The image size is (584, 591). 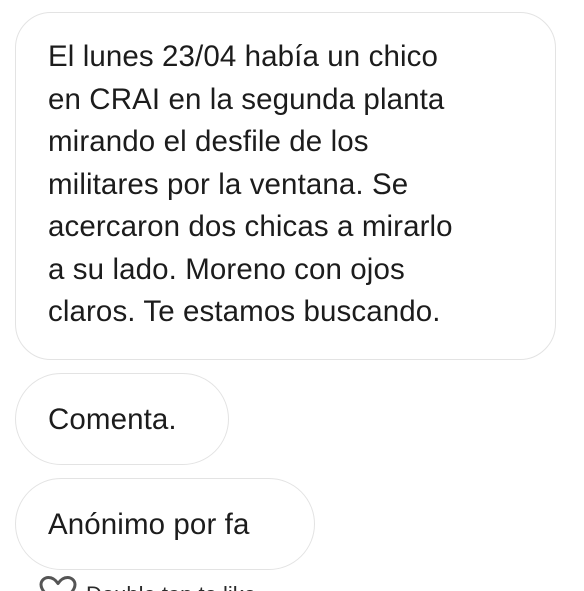 I want to click on message-bubble-anonimo: Anónimo por fa, so click(x=165, y=524).